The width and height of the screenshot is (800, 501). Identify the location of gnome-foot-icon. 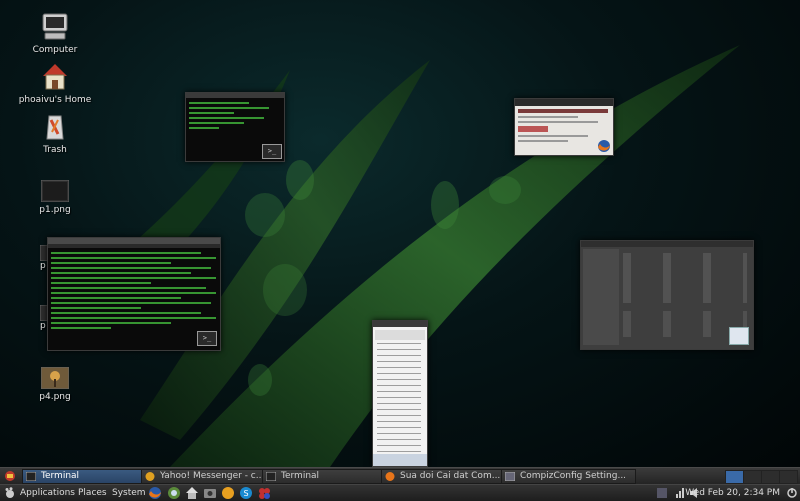
(9, 492).